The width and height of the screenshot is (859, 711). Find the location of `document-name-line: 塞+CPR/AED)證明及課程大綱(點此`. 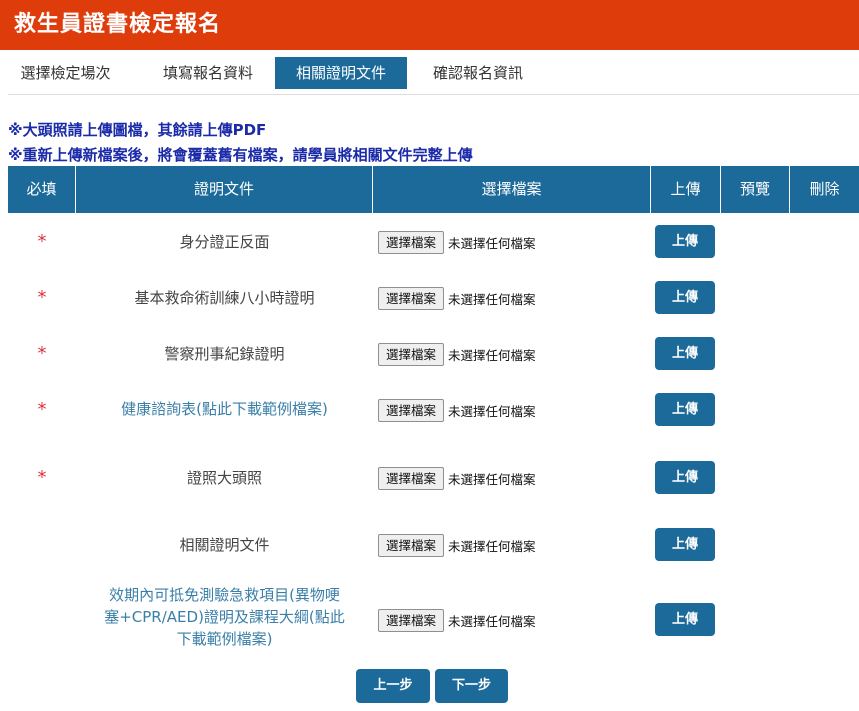

document-name-line: 塞+CPR/AED)證明及課程大綱(點此 is located at coordinates (224, 617).